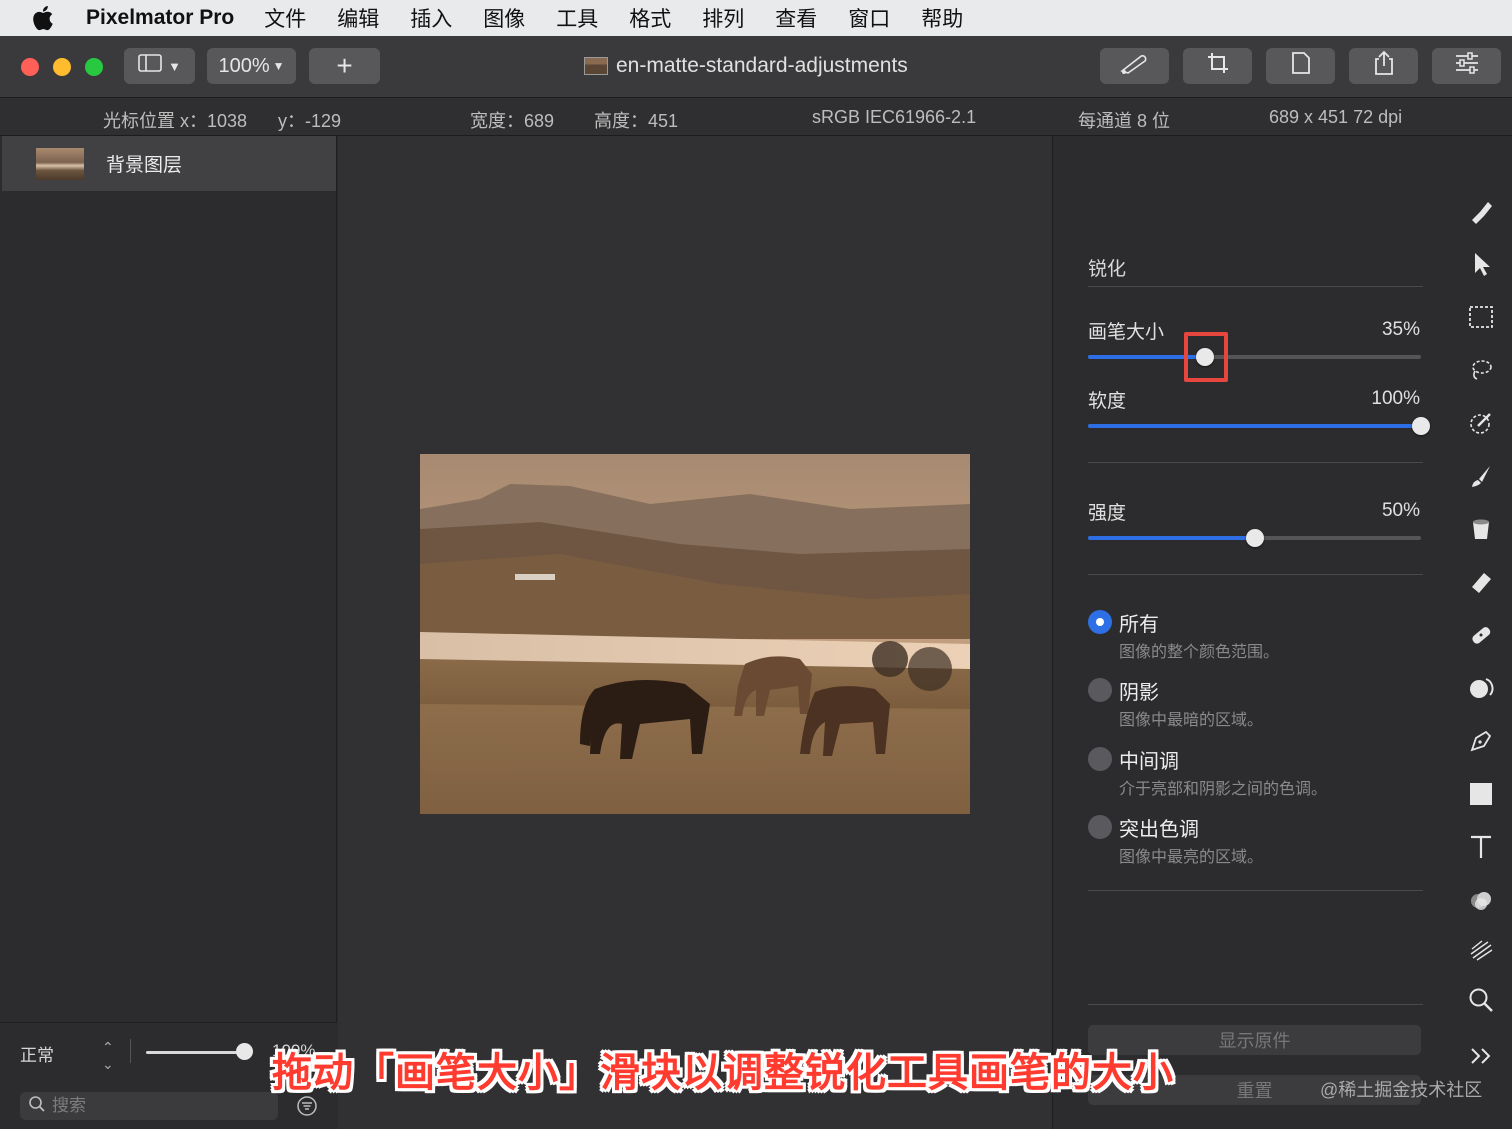 The height and width of the screenshot is (1129, 1512). Describe the element at coordinates (1481, 1056) in the screenshot. I see `more-tools-icon` at that location.